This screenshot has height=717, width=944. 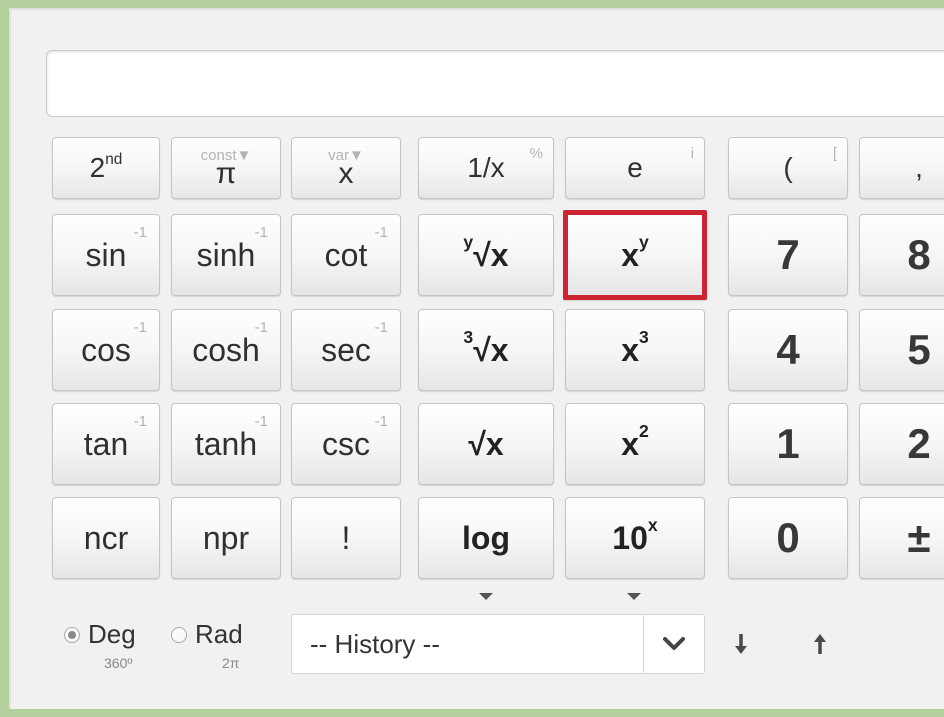 I want to click on square-root-button: √x, so click(x=486, y=444).